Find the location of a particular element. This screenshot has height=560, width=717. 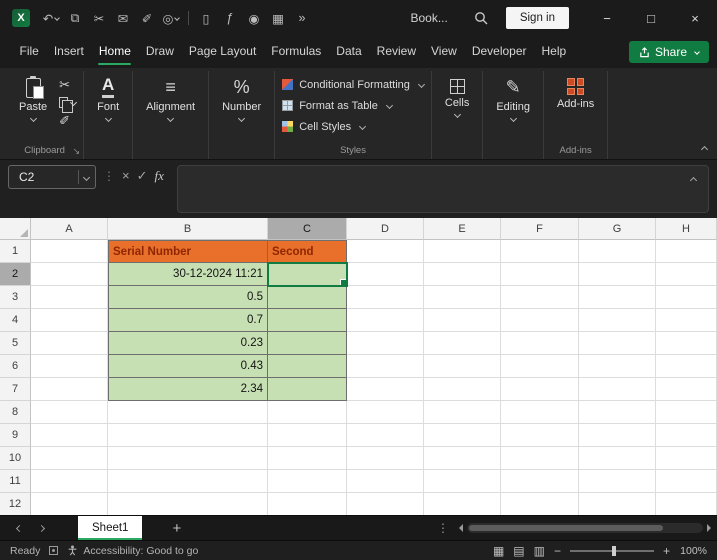

cell-G5 is located at coordinates (617, 343).